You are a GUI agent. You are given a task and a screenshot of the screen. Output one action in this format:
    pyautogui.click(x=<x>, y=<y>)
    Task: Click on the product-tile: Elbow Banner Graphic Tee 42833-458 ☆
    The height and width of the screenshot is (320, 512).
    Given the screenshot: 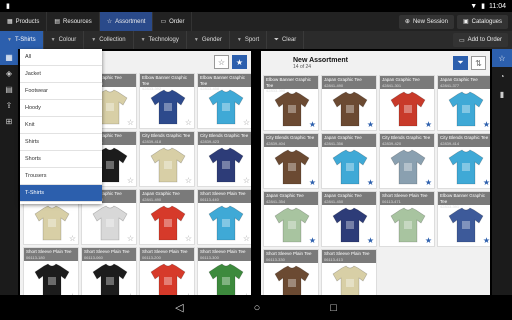 What is the action you would take?
    pyautogui.click(x=224, y=101)
    